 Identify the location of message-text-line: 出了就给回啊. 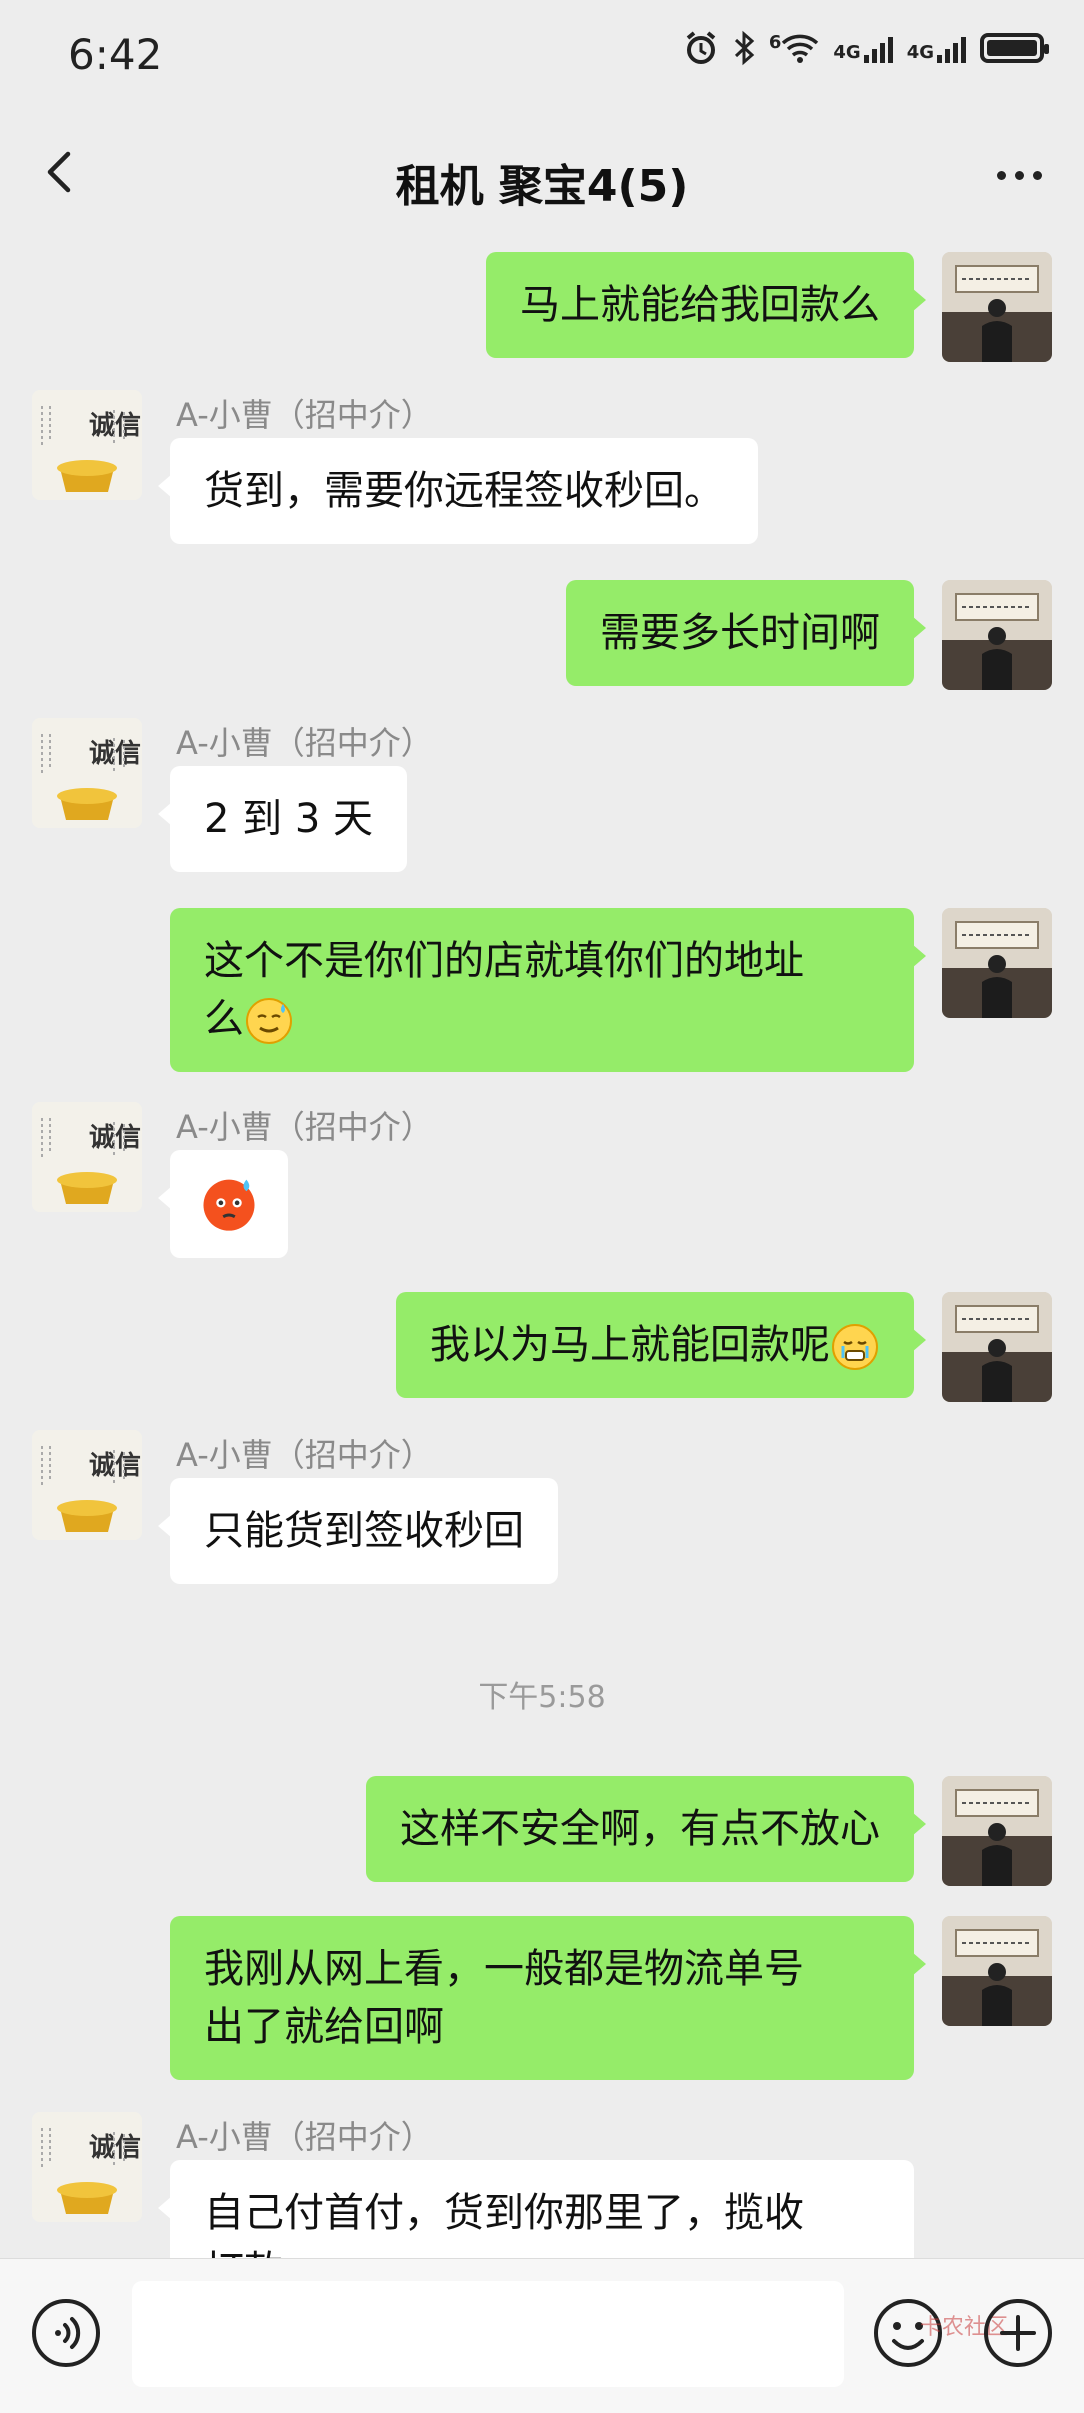
(324, 2027).